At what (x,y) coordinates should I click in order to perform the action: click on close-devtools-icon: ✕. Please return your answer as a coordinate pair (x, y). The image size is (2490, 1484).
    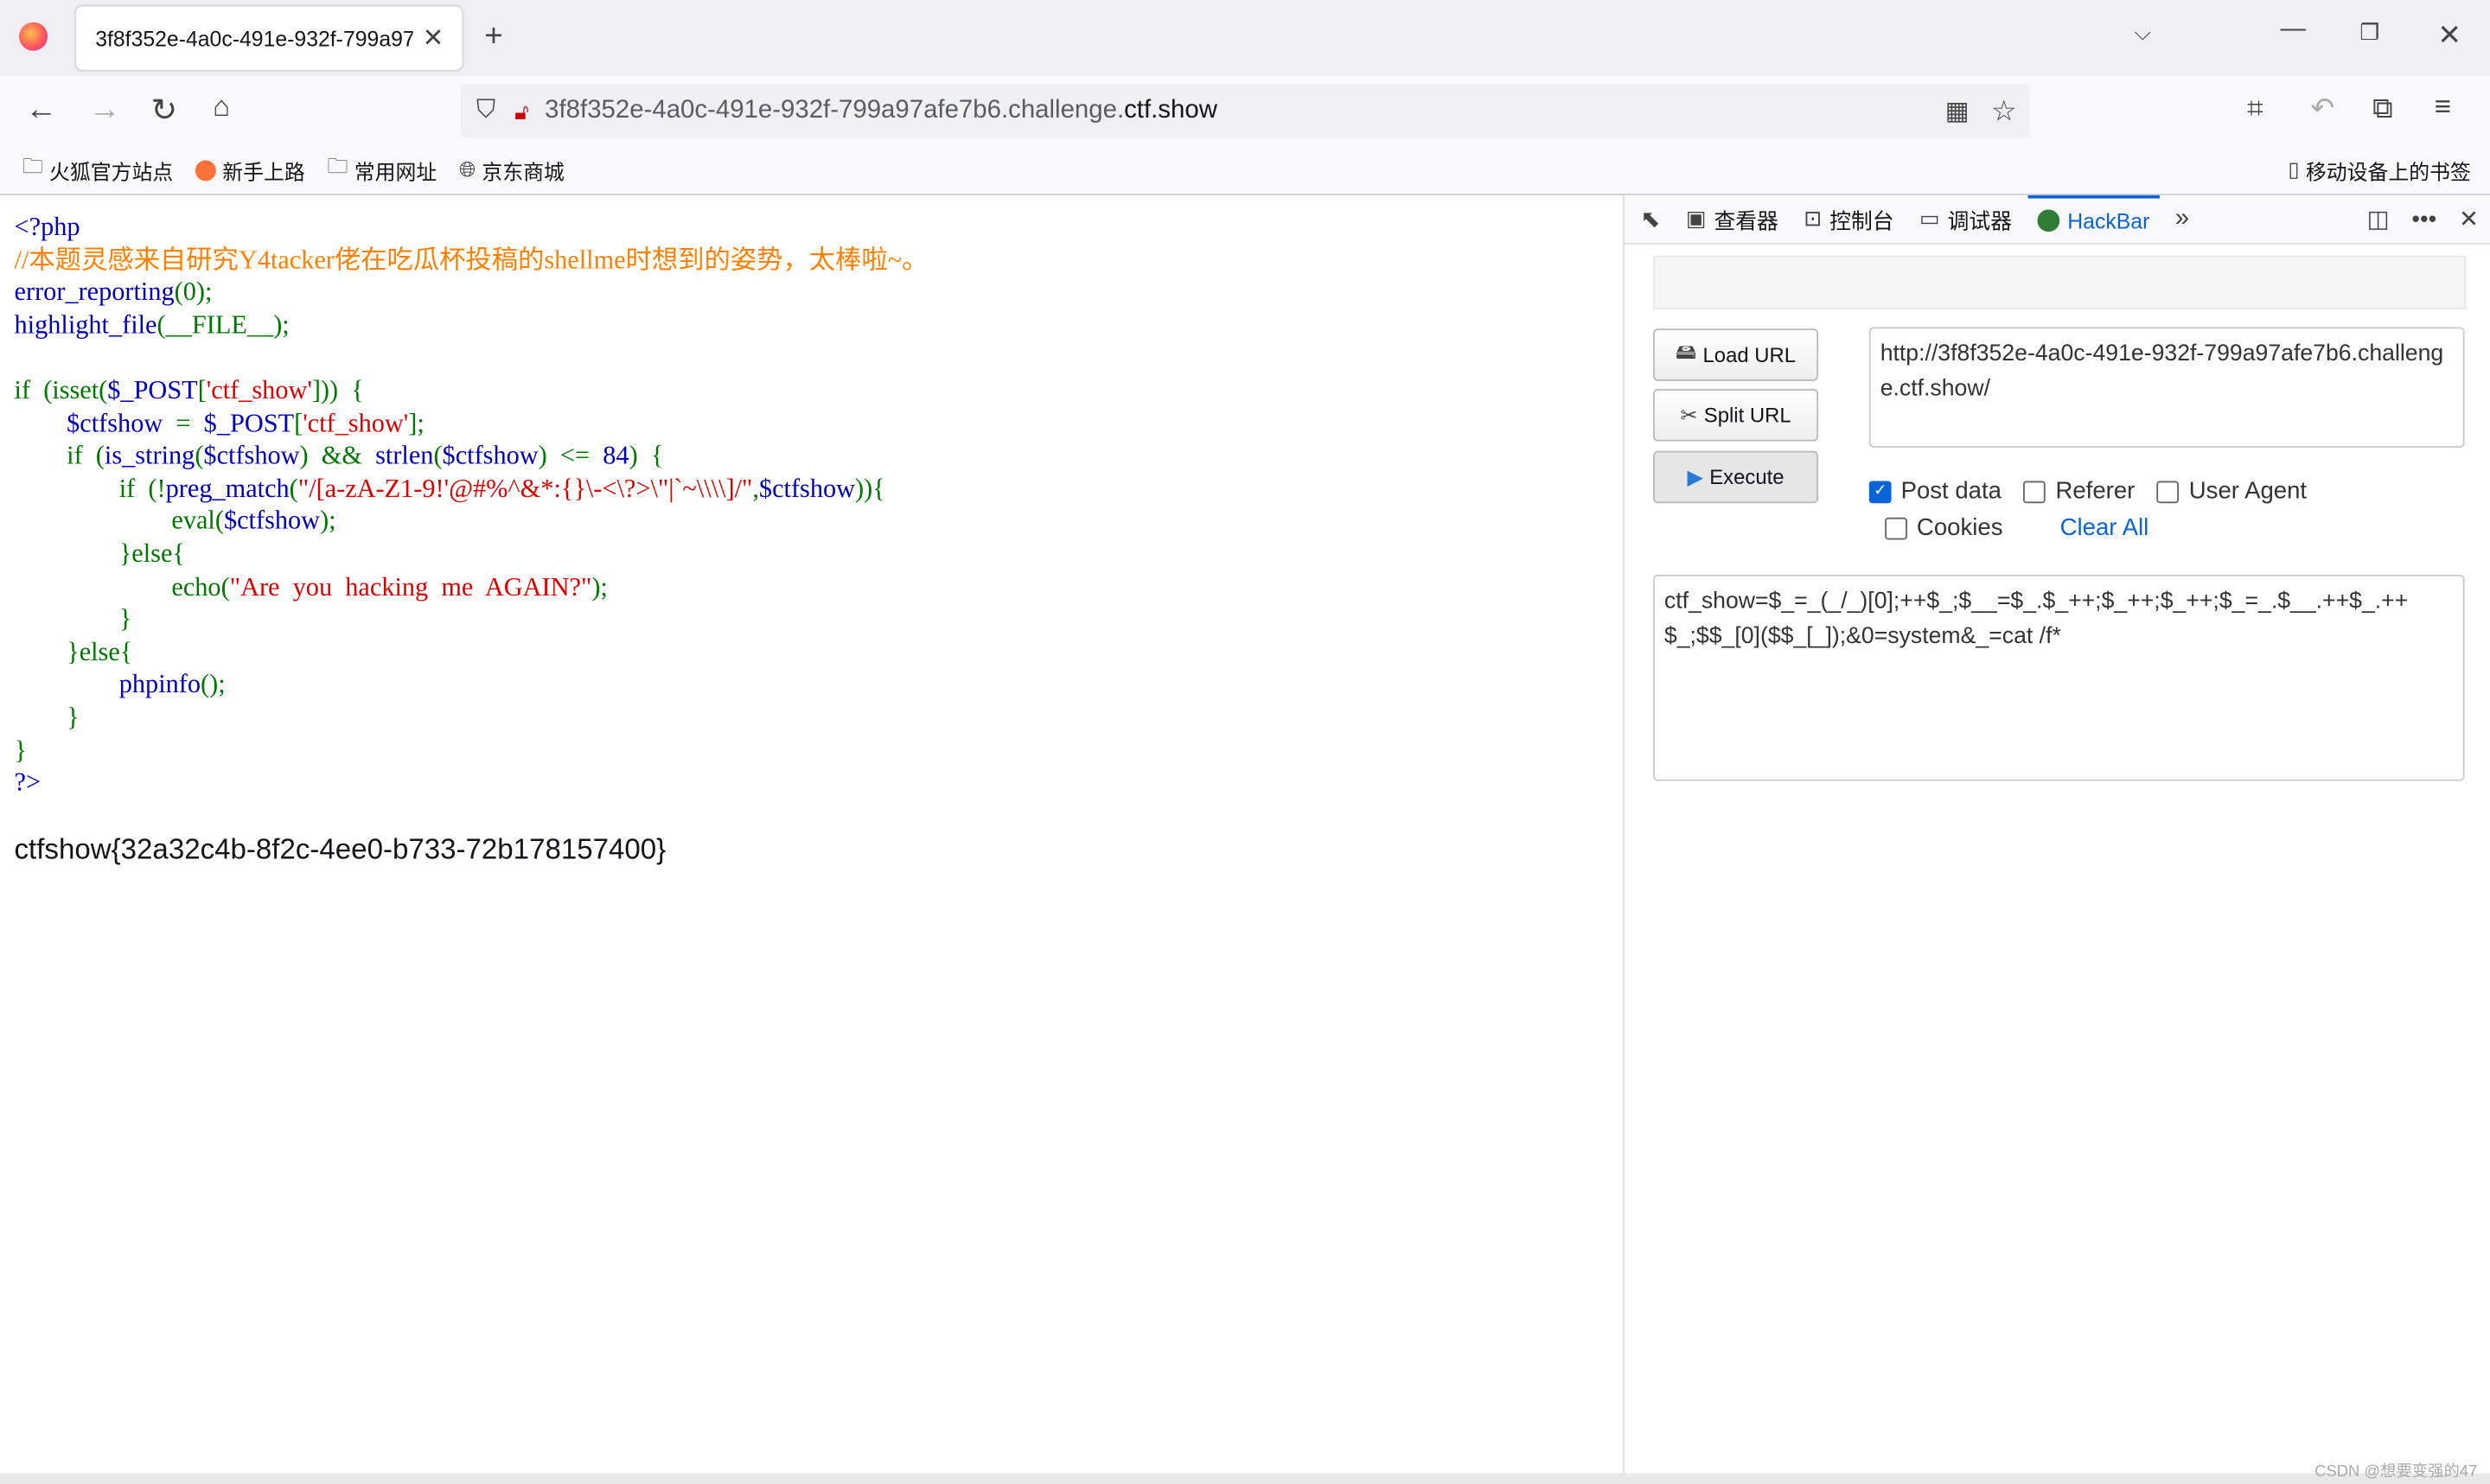
    Looking at the image, I should click on (2469, 219).